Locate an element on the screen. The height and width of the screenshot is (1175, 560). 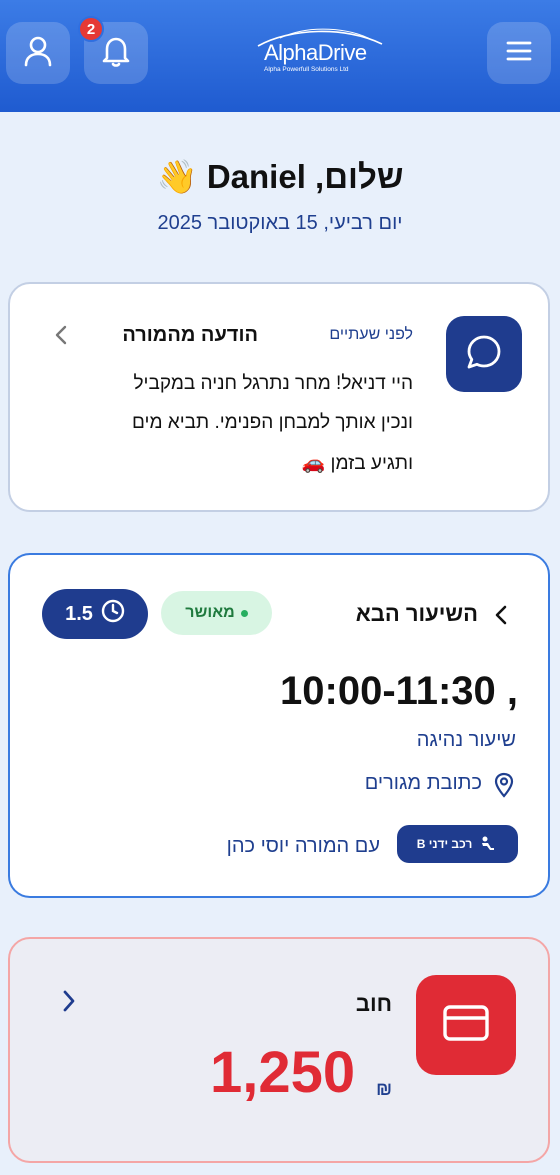
vehicle-tag: רכב ידני B is located at coordinates (457, 844).